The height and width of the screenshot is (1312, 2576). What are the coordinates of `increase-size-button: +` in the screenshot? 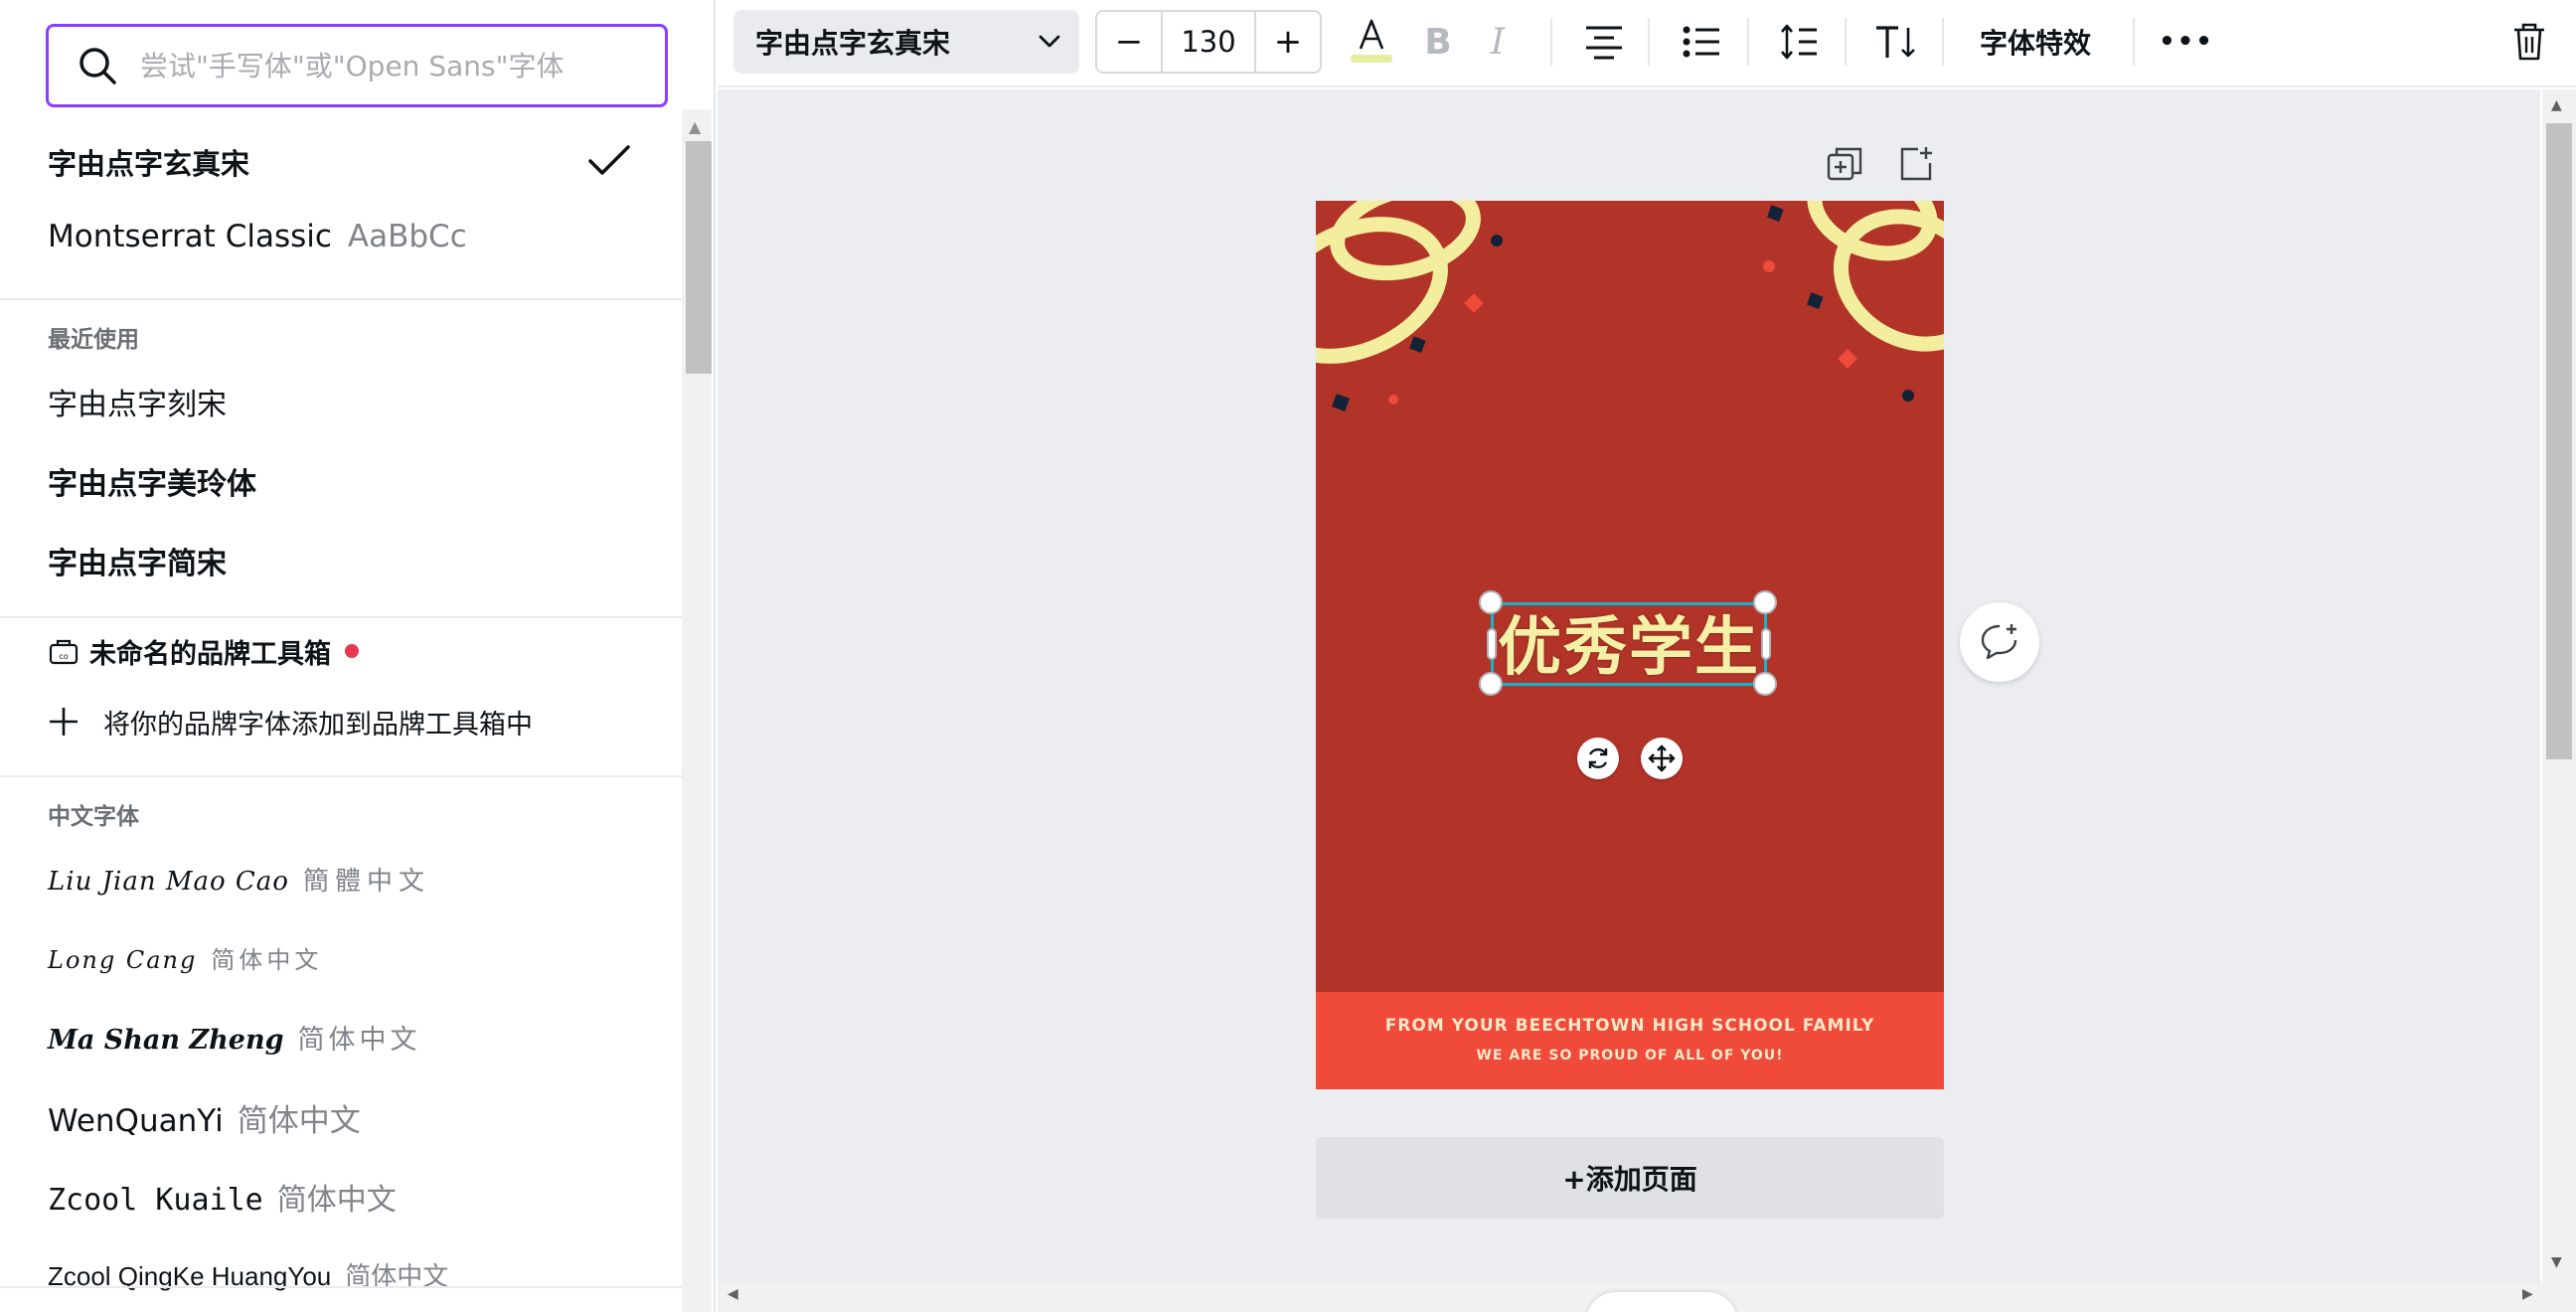 It's located at (1288, 42).